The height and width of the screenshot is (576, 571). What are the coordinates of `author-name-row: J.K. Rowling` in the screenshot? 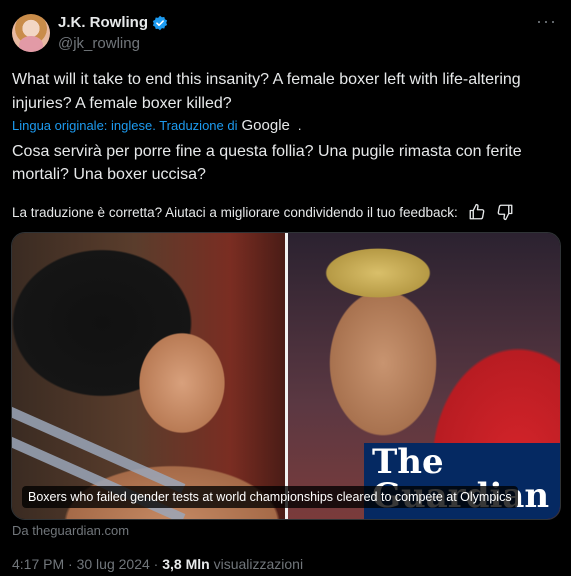 It's located at (113, 22).